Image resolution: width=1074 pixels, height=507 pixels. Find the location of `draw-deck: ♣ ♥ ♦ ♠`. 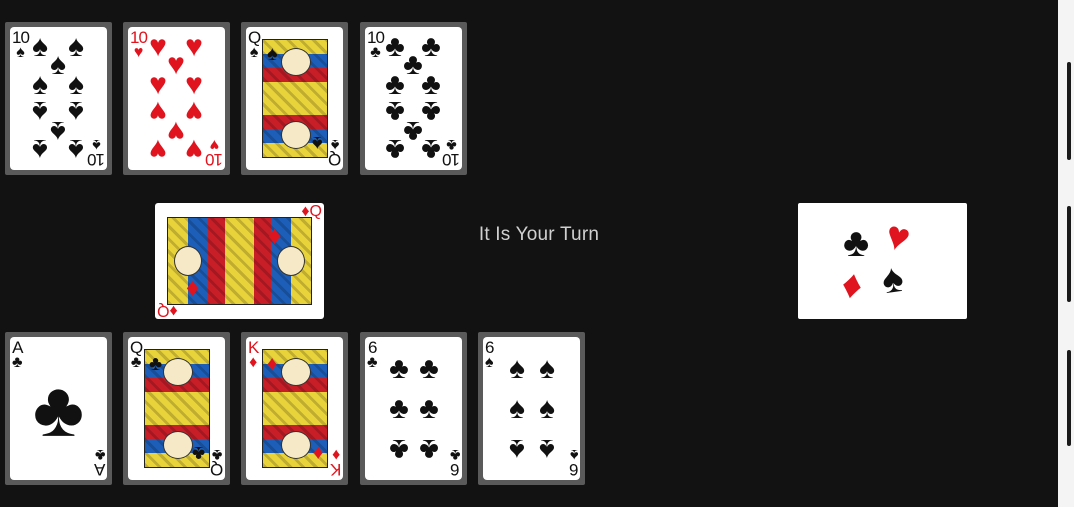

draw-deck: ♣ ♥ ♦ ♠ is located at coordinates (882, 261).